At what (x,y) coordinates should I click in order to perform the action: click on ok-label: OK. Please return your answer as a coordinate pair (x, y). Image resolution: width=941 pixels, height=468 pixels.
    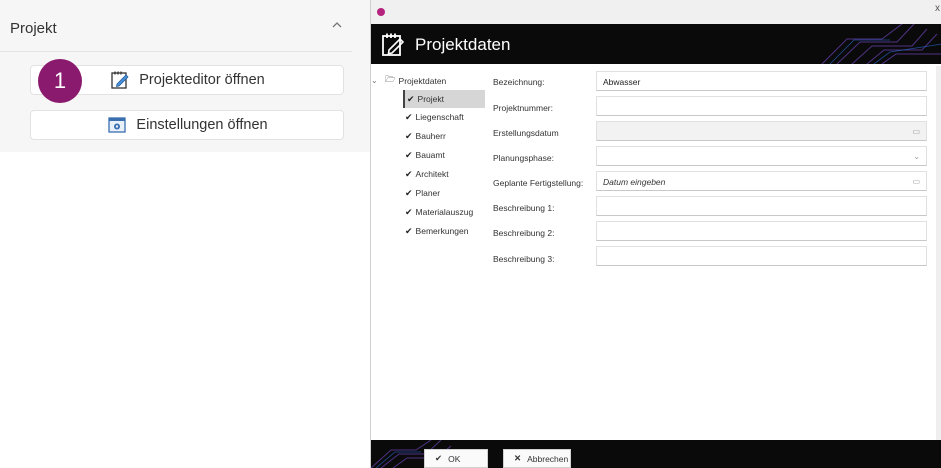
    Looking at the image, I should click on (454, 458).